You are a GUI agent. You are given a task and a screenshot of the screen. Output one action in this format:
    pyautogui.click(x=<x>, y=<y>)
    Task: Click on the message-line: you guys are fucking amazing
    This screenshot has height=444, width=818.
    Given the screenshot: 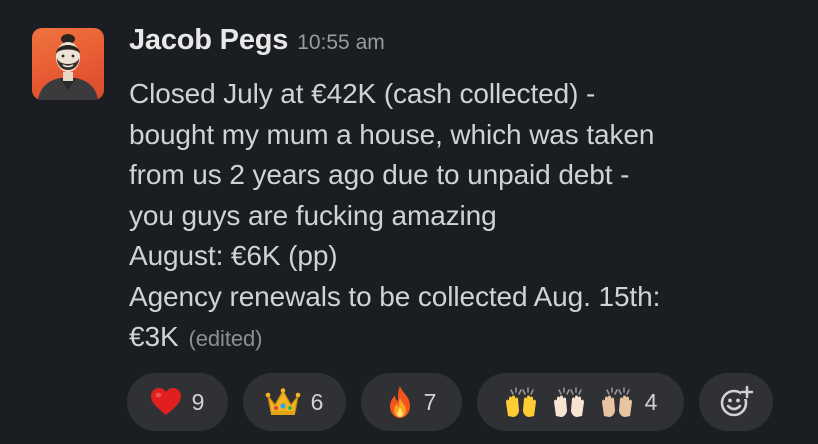 What is the action you would take?
    pyautogui.click(x=313, y=215)
    